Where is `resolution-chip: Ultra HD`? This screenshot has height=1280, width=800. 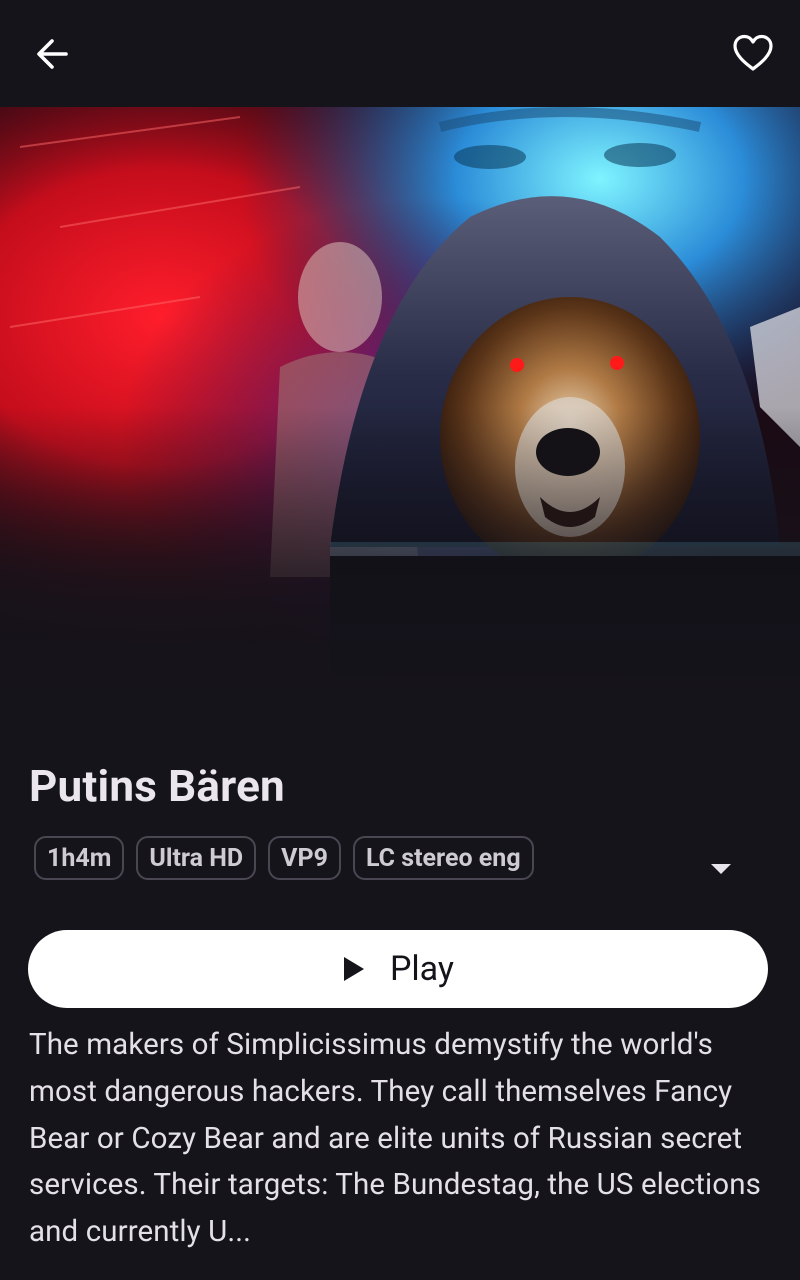 resolution-chip: Ultra HD is located at coordinates (196, 858).